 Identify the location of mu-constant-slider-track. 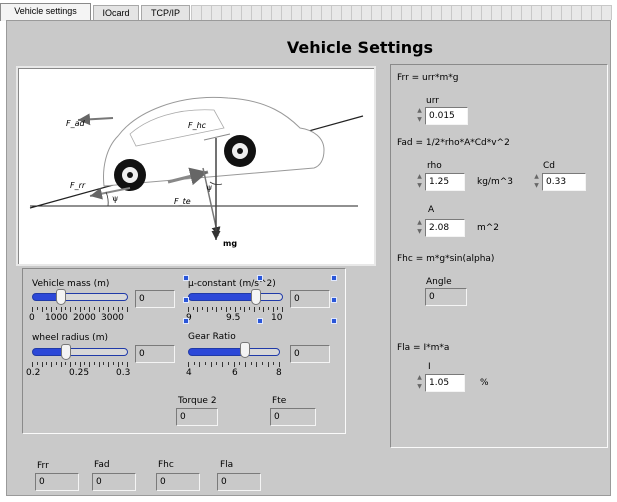
(235, 297).